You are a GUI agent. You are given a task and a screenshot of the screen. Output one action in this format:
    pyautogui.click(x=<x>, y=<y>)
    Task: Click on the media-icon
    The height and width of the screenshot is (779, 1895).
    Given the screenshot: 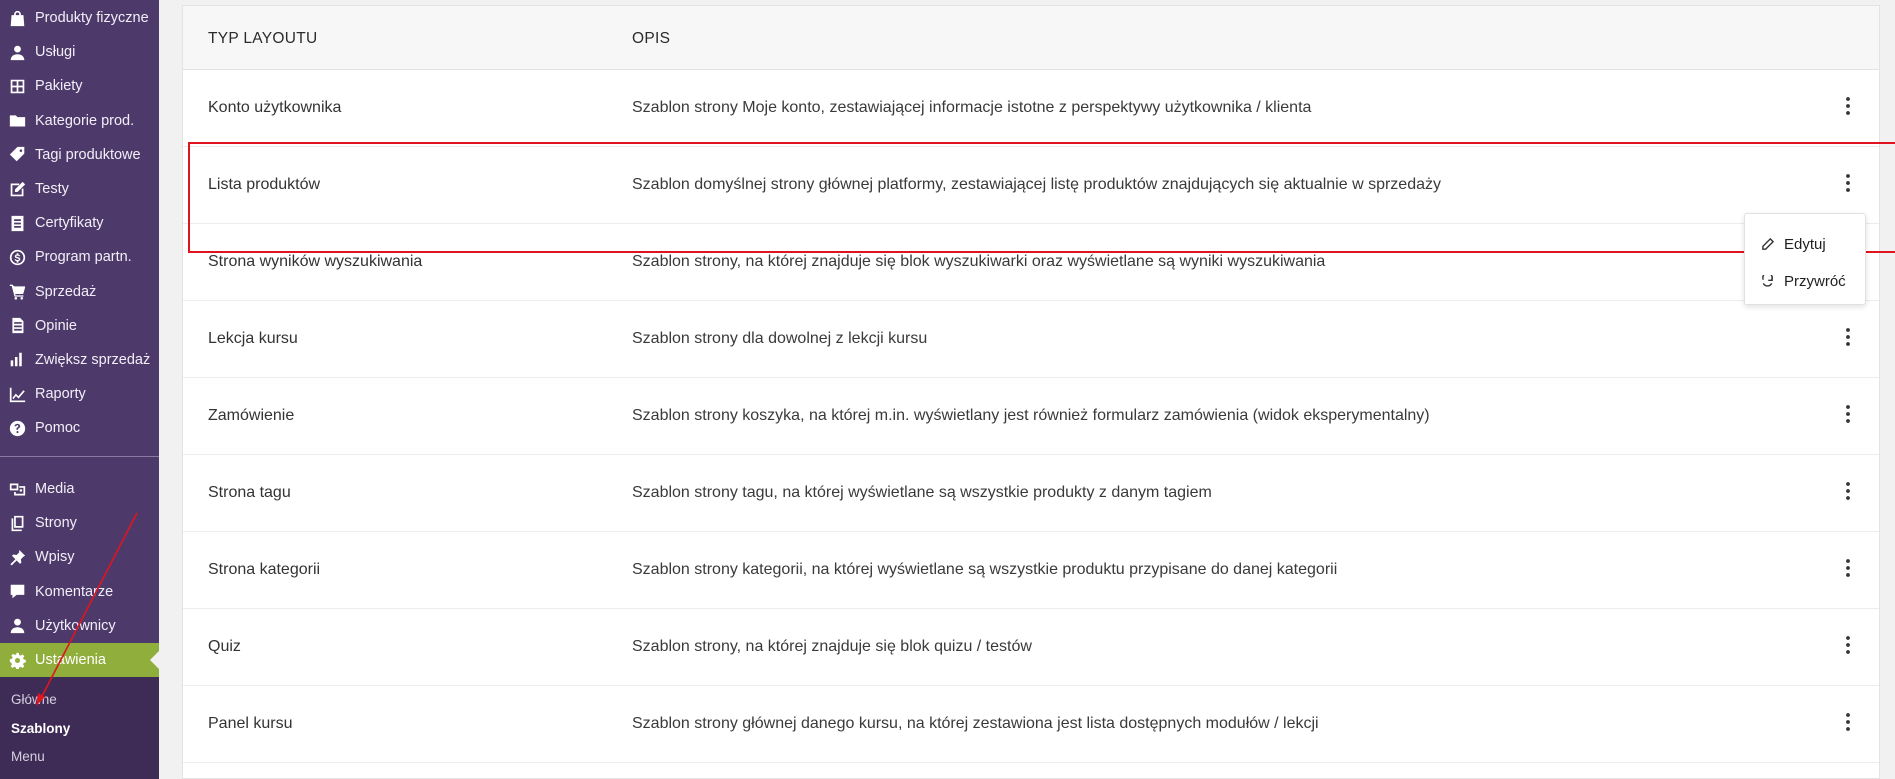 What is the action you would take?
    pyautogui.click(x=17, y=489)
    